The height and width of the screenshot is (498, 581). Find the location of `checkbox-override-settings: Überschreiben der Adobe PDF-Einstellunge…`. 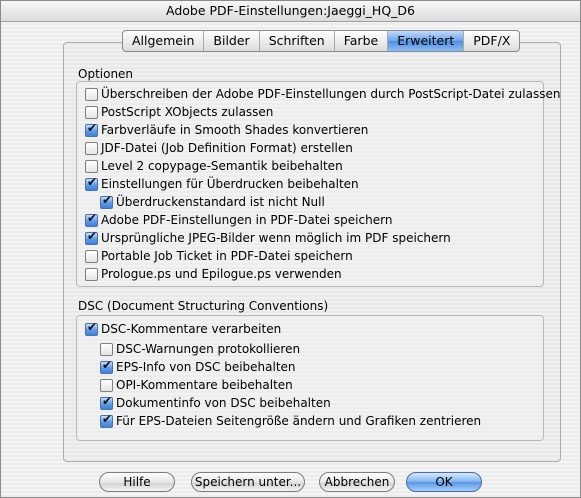

checkbox-override-settings: Überschreiben der Adobe PDF-Einstellunge… is located at coordinates (322, 94).